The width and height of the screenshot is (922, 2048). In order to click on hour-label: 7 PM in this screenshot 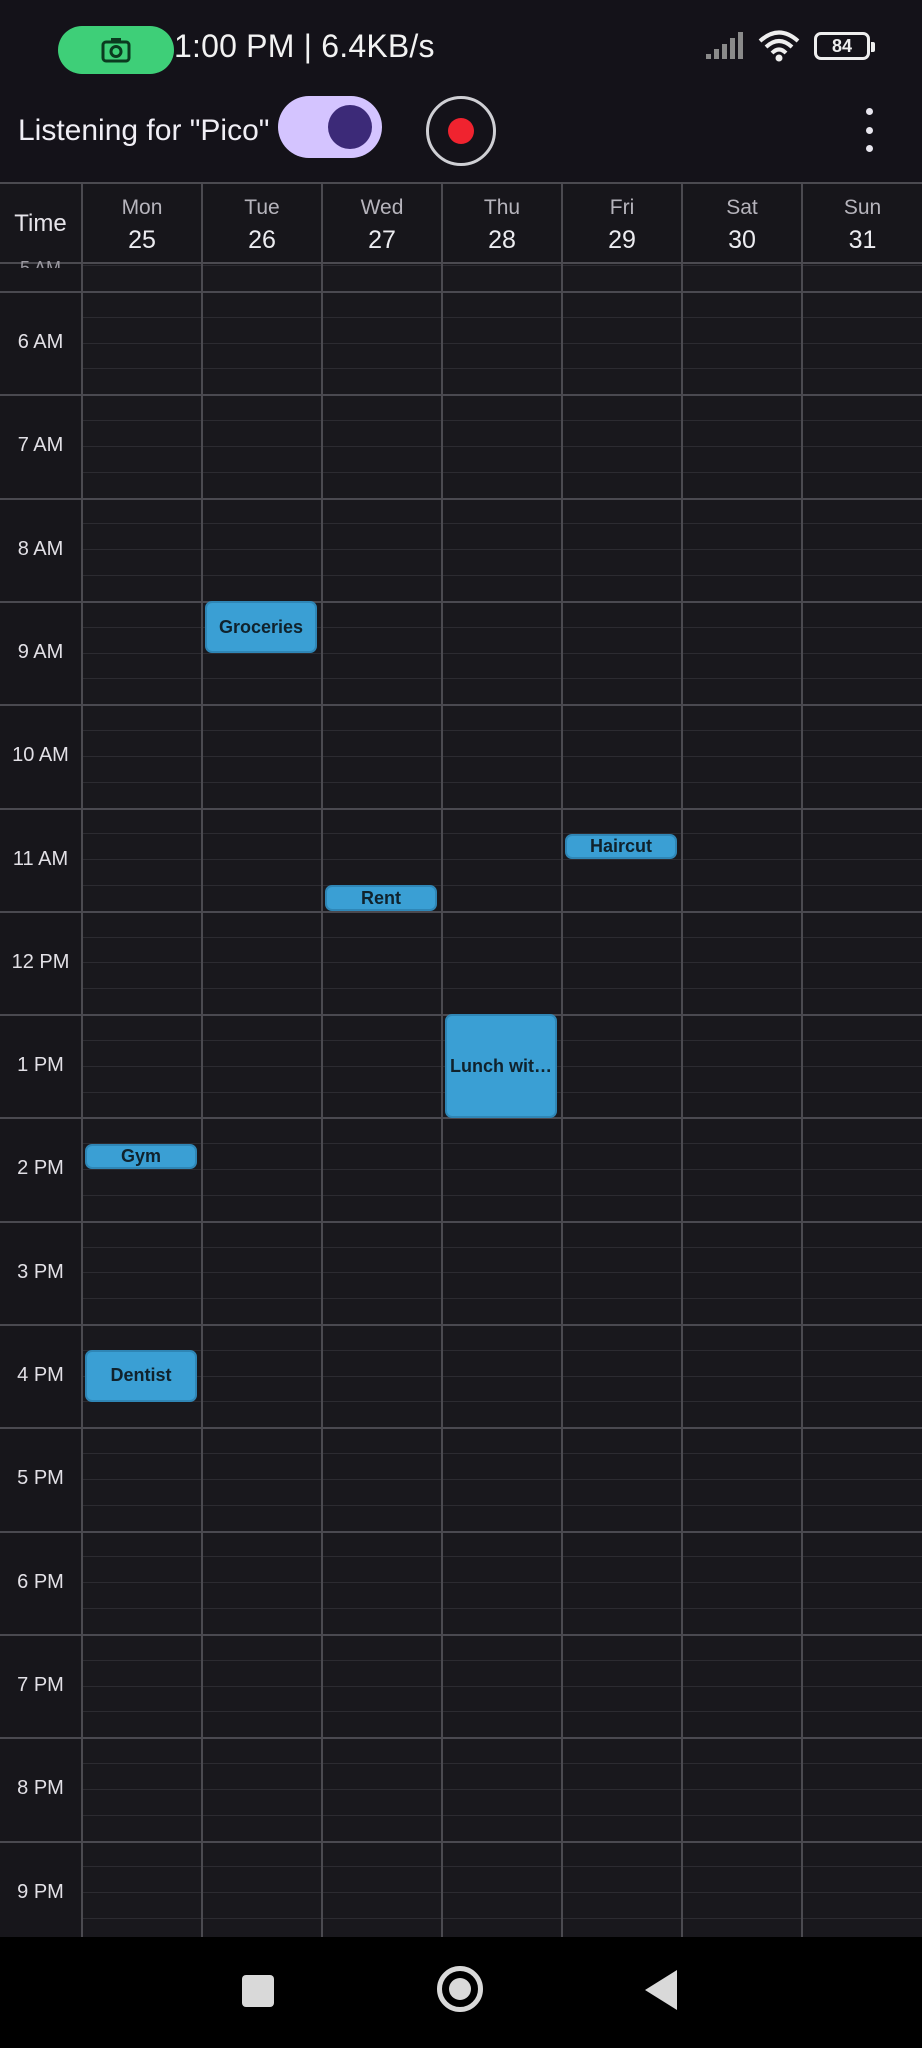, I will do `click(40, 1684)`.